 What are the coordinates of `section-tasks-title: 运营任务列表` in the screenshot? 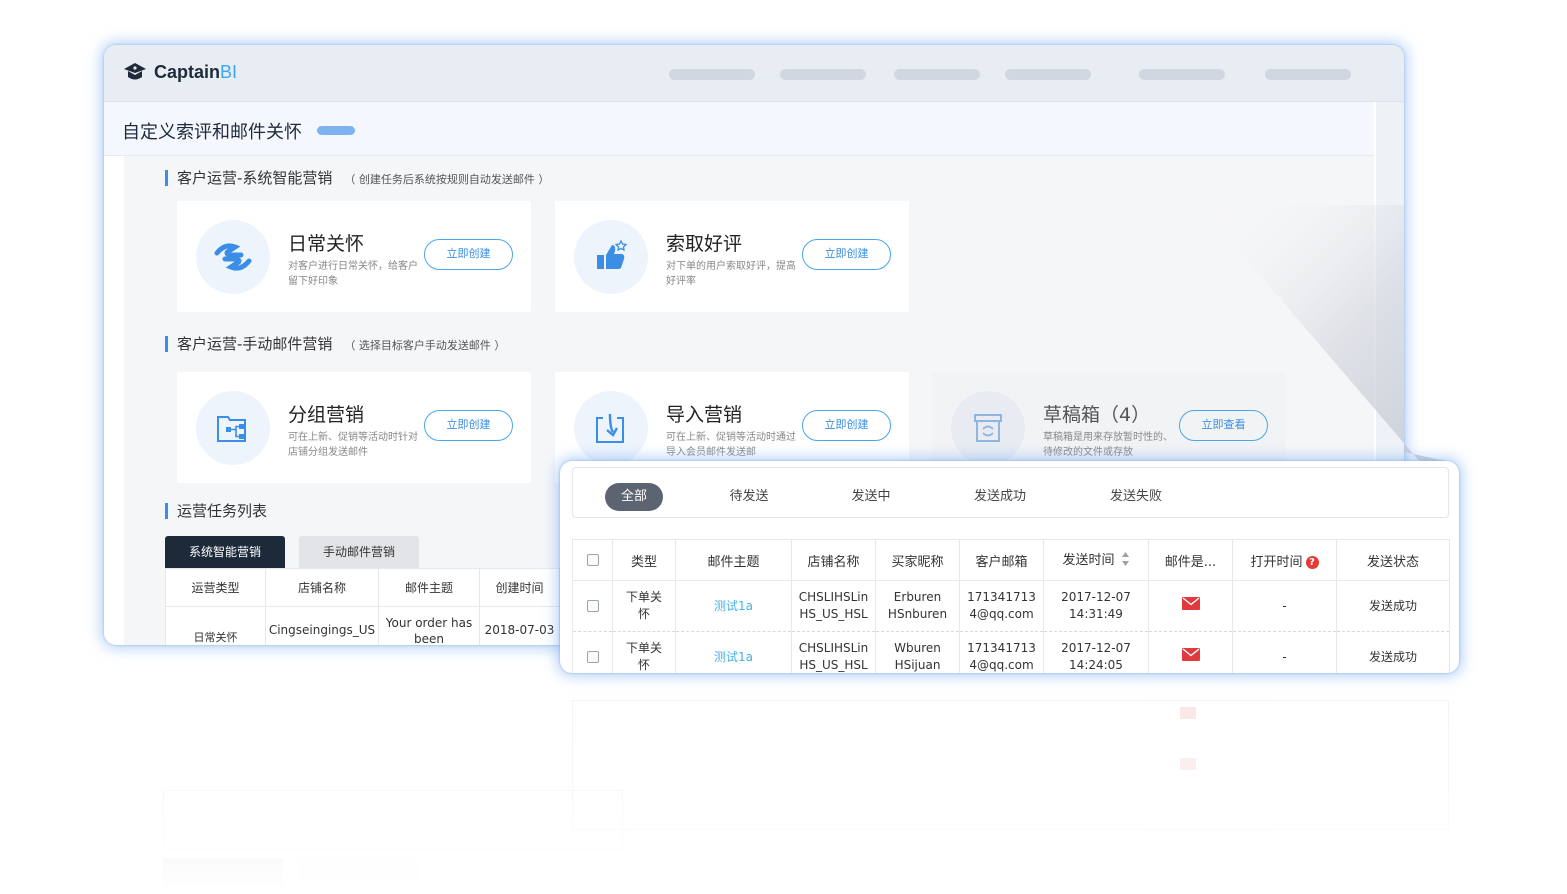 It's located at (222, 511).